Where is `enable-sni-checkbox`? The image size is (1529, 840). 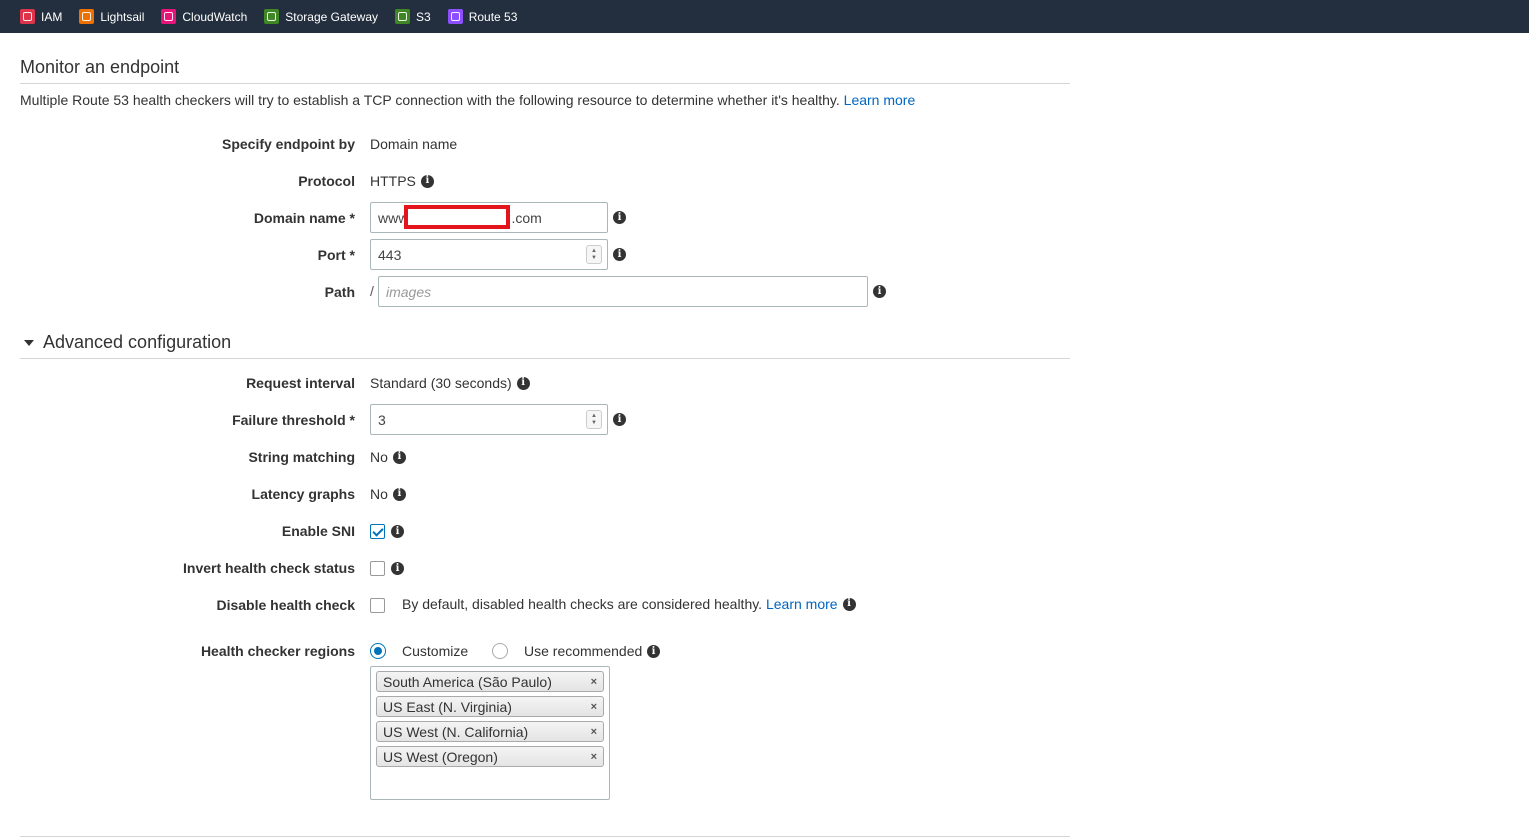
enable-sni-checkbox is located at coordinates (377, 531).